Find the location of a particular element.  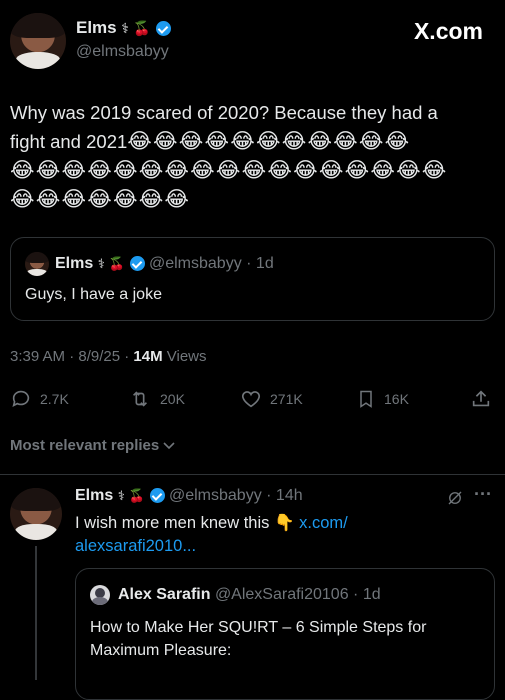

tweet-emoji-row2: 😂😂😂😂😂😂😂😂😂😂😂😂😂😂😂😂😂 is located at coordinates (229, 170).